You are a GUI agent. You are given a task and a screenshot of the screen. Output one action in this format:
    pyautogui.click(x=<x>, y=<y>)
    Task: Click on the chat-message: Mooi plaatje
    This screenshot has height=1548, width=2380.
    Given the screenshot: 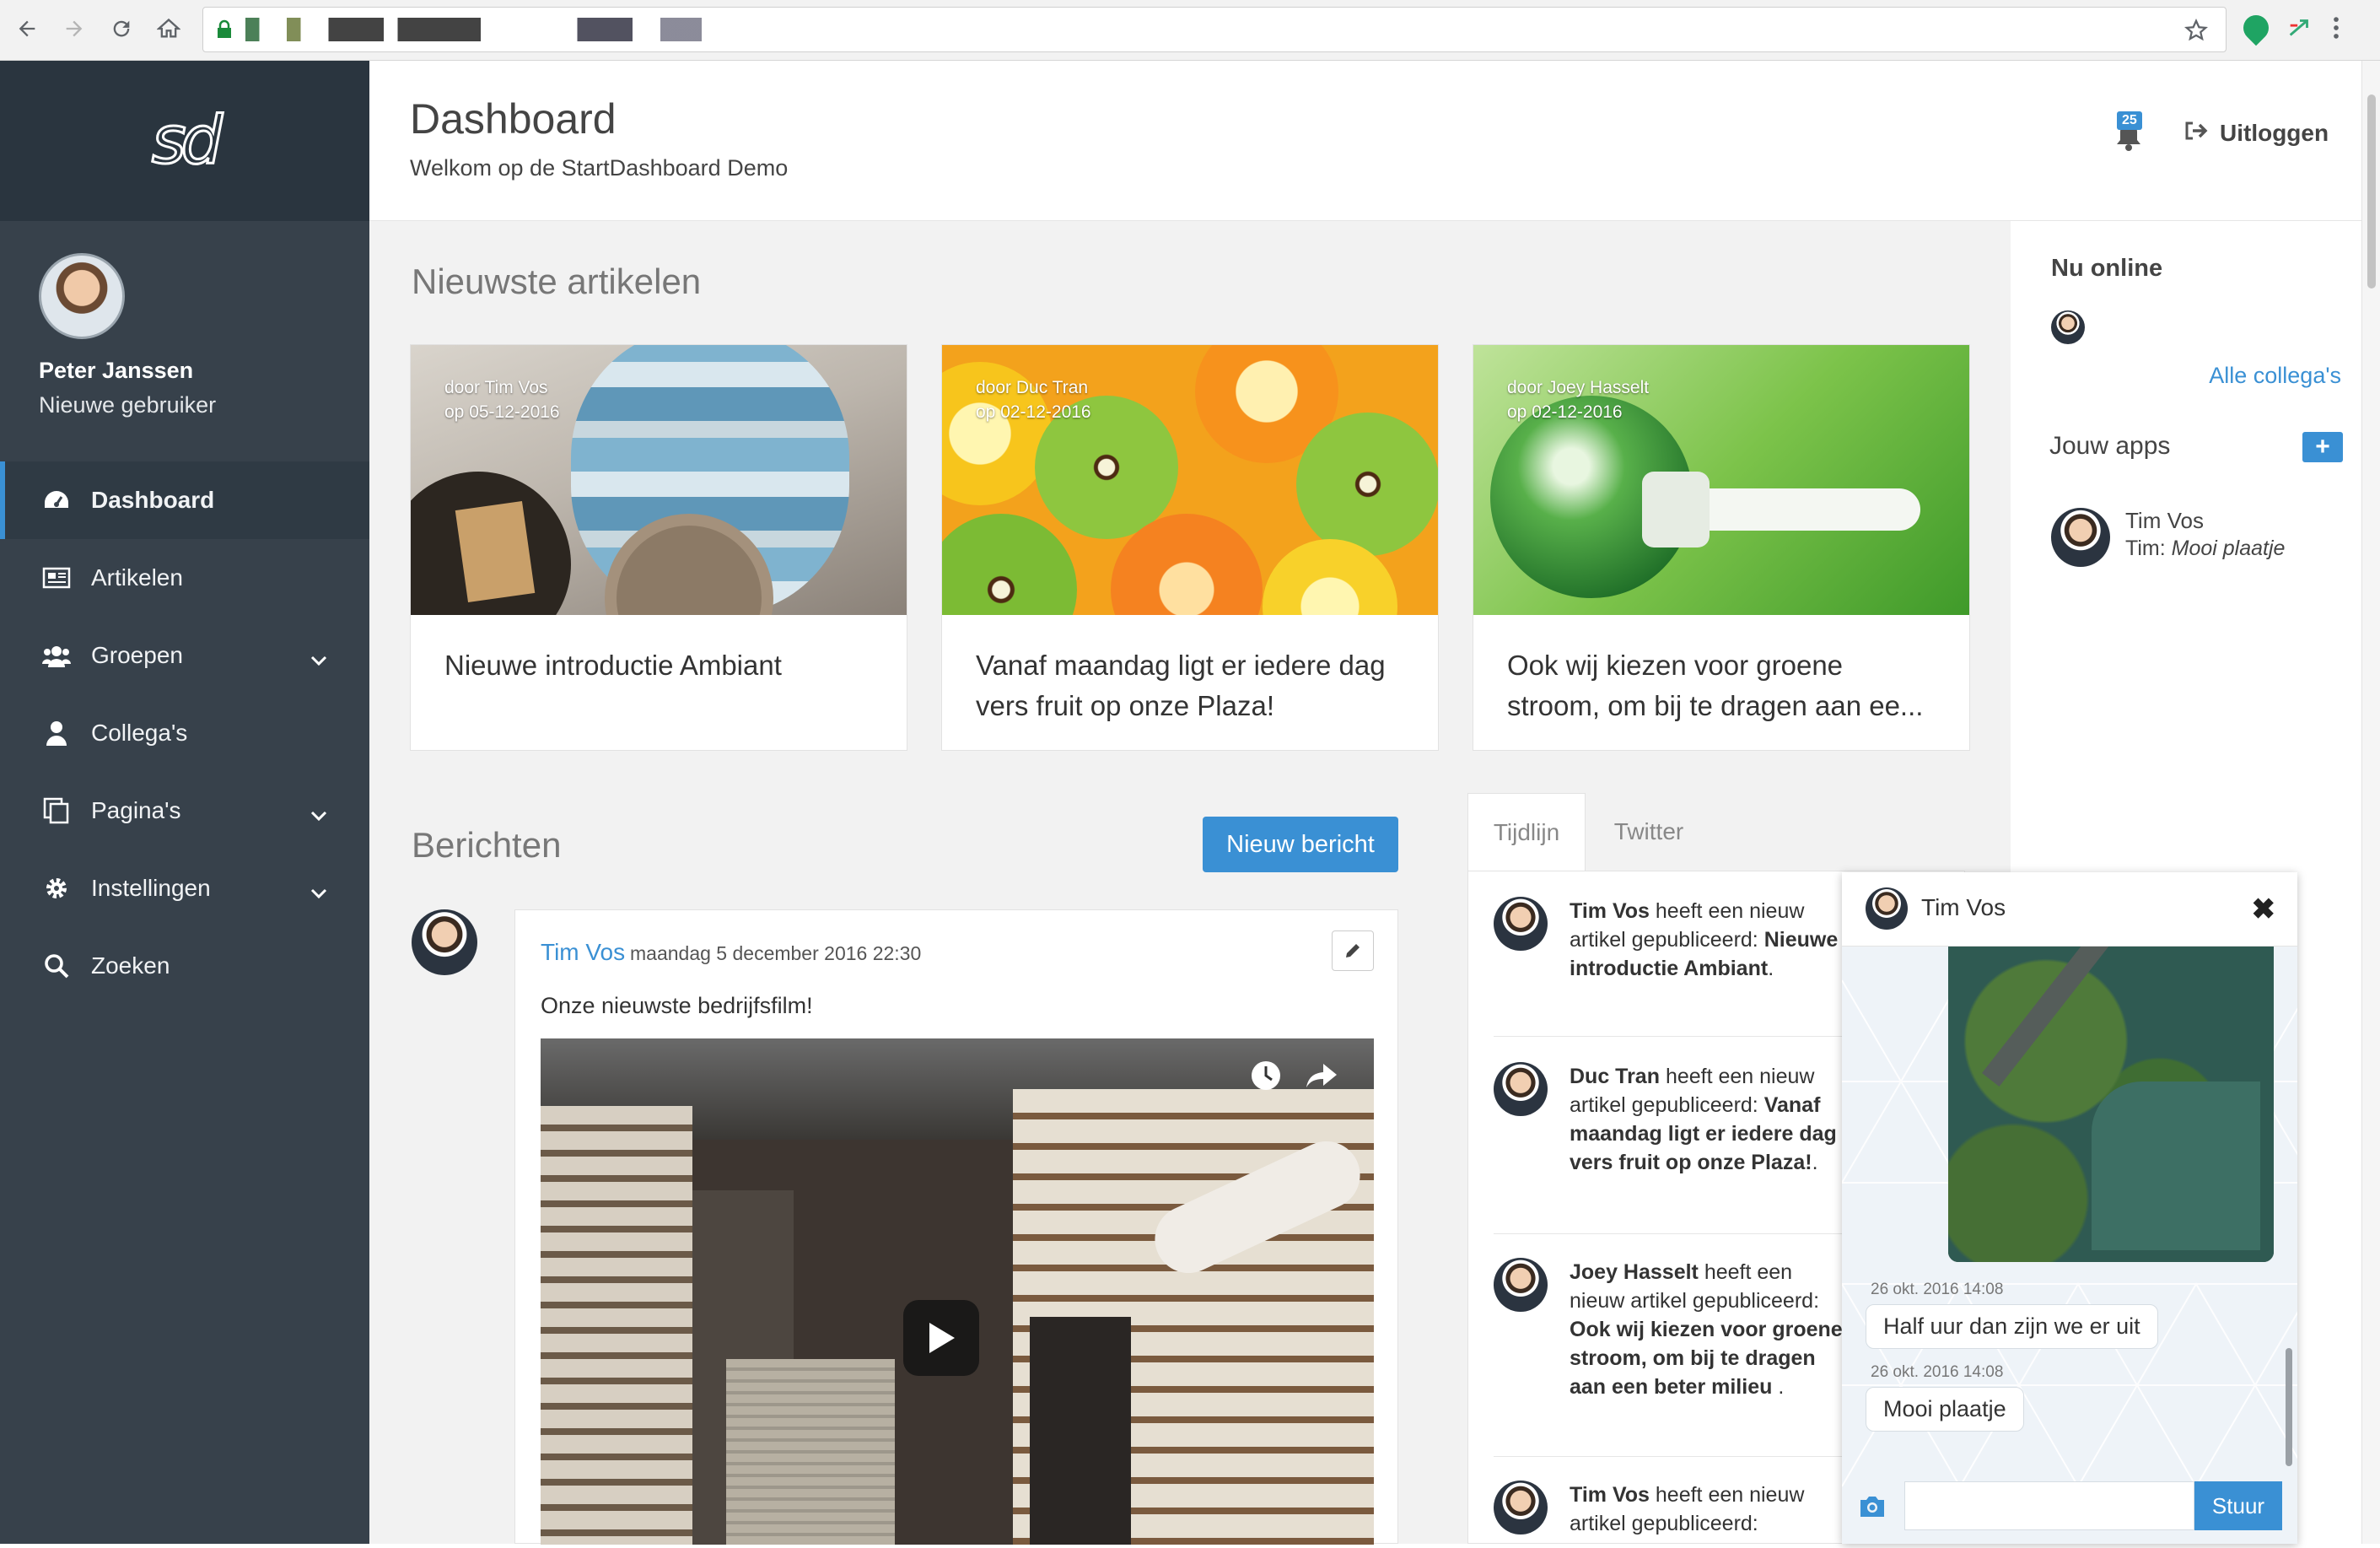 What is the action you would take?
    pyautogui.click(x=1945, y=1410)
    